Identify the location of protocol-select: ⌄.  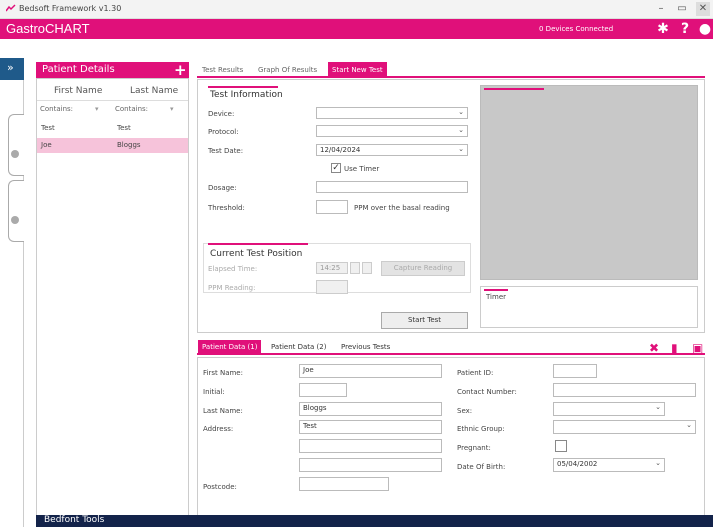
(392, 131).